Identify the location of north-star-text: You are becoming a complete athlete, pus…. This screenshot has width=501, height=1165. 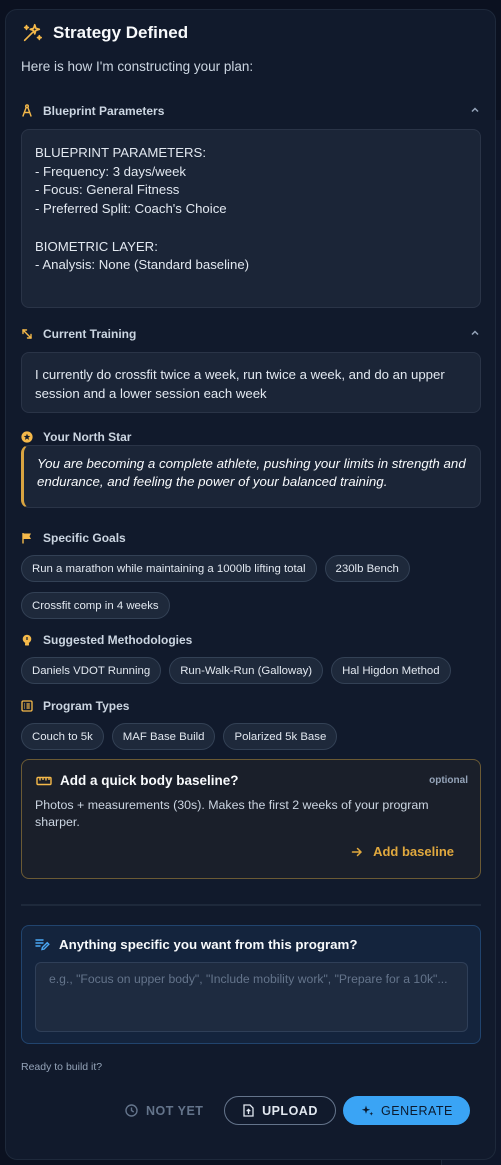
(251, 472).